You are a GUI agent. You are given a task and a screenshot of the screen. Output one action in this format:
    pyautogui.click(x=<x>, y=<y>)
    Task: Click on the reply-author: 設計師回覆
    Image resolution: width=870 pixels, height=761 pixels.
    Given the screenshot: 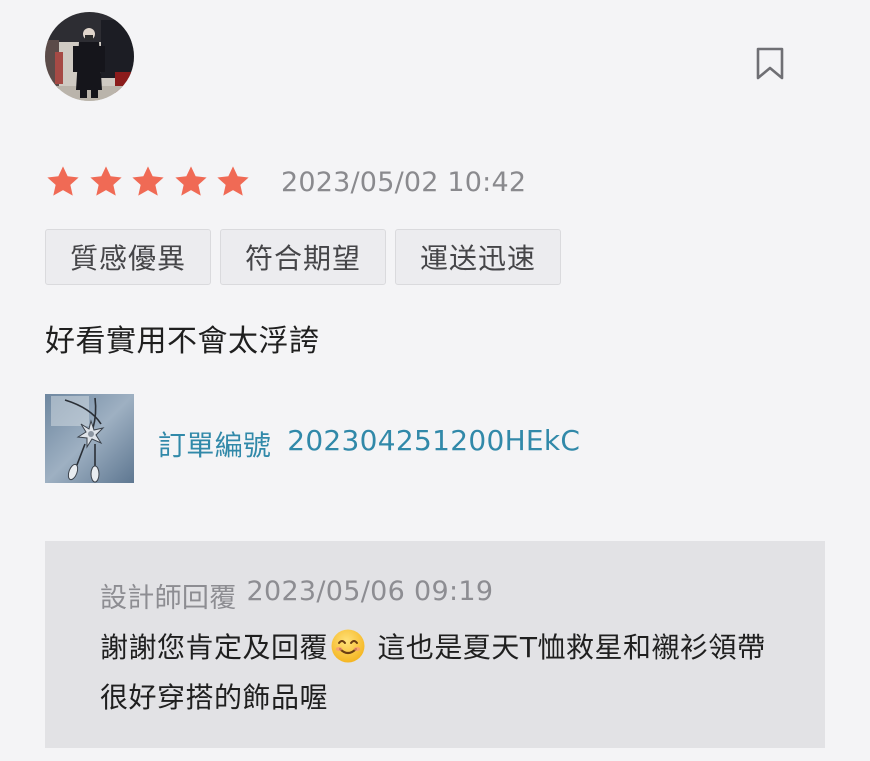 What is the action you would take?
    pyautogui.click(x=168, y=598)
    